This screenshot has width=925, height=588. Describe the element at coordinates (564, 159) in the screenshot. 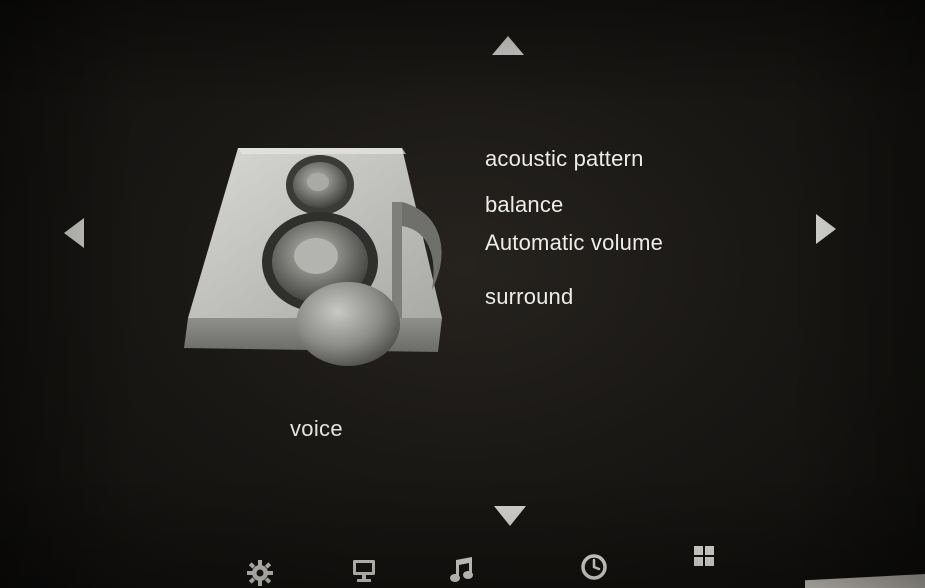

I see `menu-item-acoustic-pattern: acoustic pattern` at that location.